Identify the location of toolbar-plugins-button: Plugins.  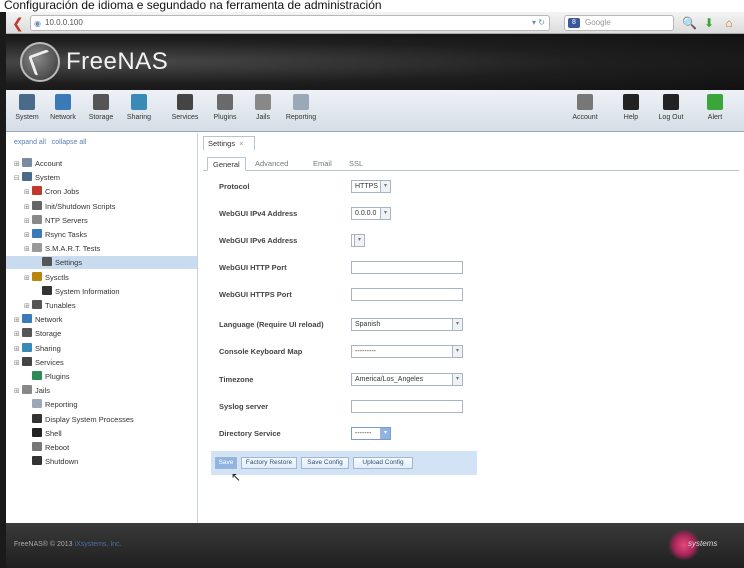
(225, 111).